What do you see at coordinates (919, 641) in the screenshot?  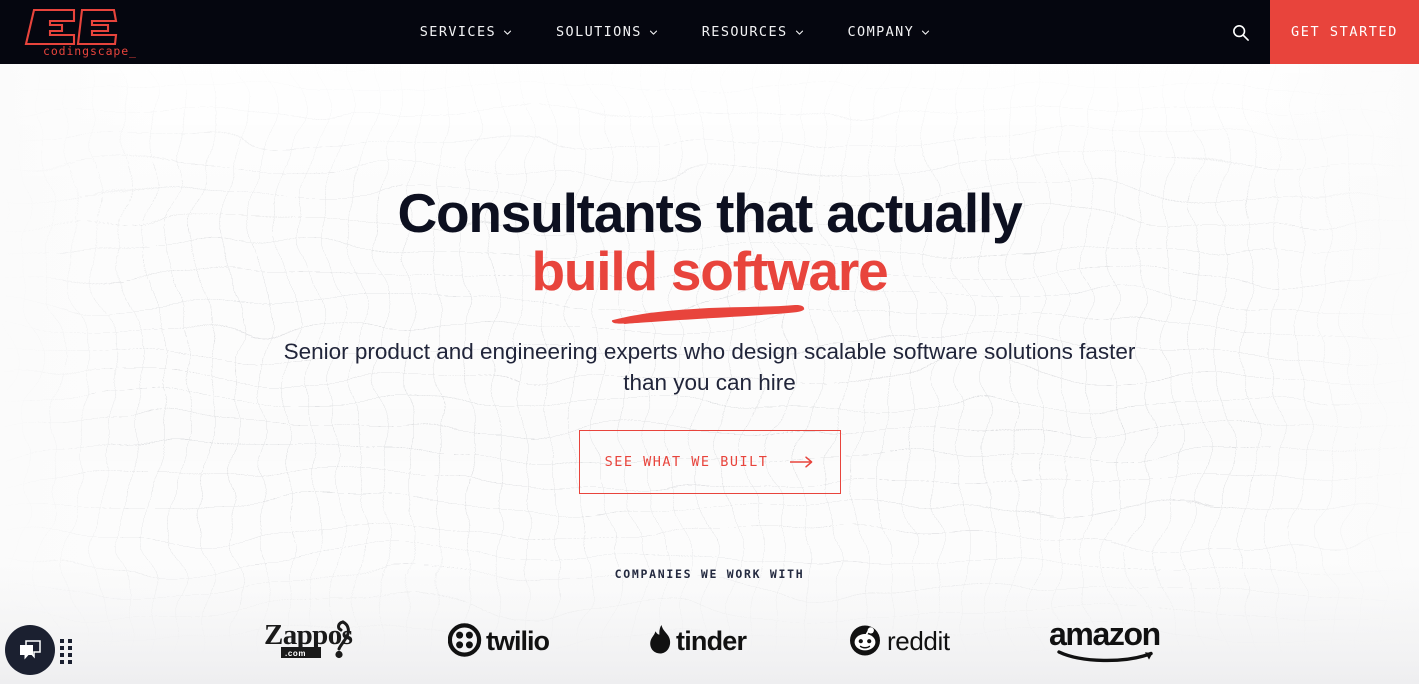 I see `svg-text: reddit` at bounding box center [919, 641].